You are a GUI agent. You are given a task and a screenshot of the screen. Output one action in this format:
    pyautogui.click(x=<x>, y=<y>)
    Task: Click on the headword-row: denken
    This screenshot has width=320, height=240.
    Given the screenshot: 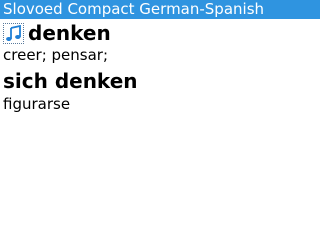 What is the action you would take?
    pyautogui.click(x=161, y=33)
    